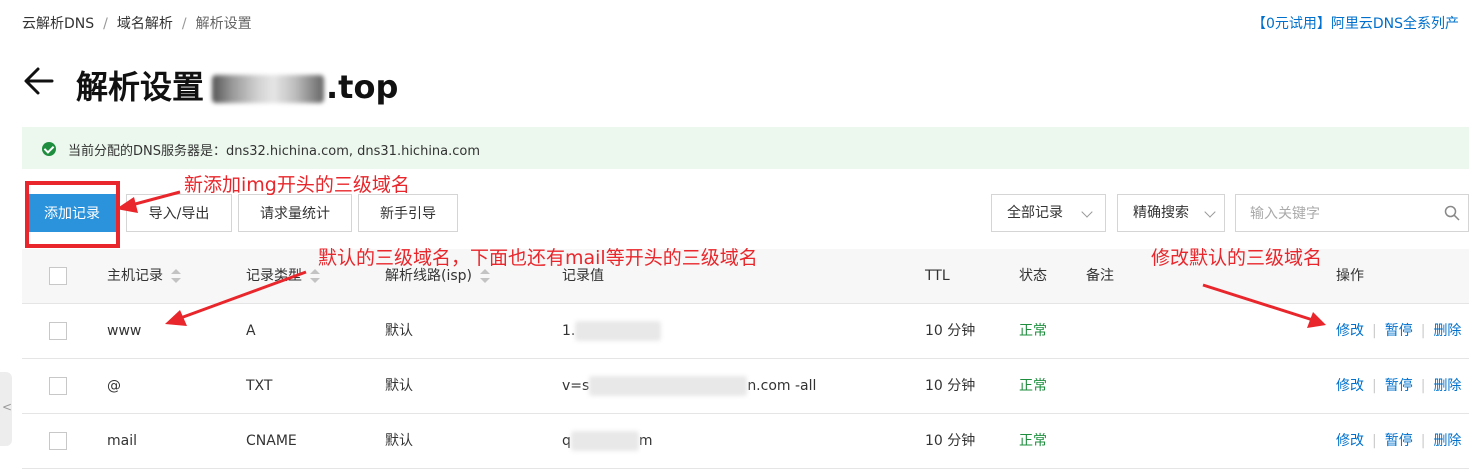 The width and height of the screenshot is (1469, 469). Describe the element at coordinates (428, 276) in the screenshot. I see `column-header-line-label: 解析线路(isp)` at that location.